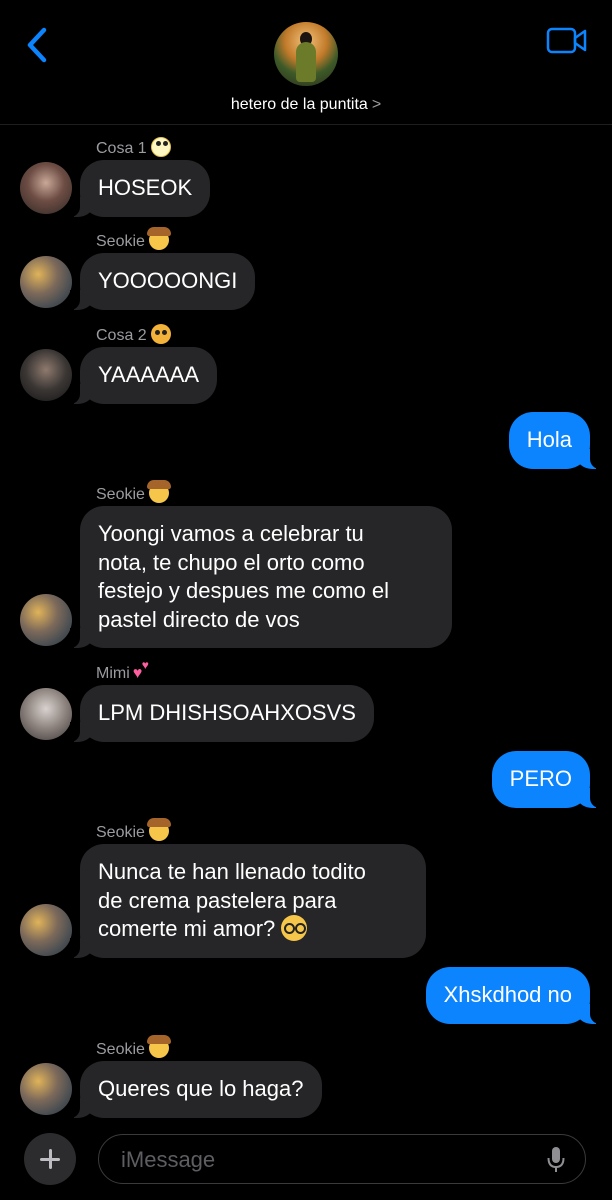 Image resolution: width=612 pixels, height=1200 pixels. What do you see at coordinates (133, 334) in the screenshot?
I see `sender-name: Cosa 2` at bounding box center [133, 334].